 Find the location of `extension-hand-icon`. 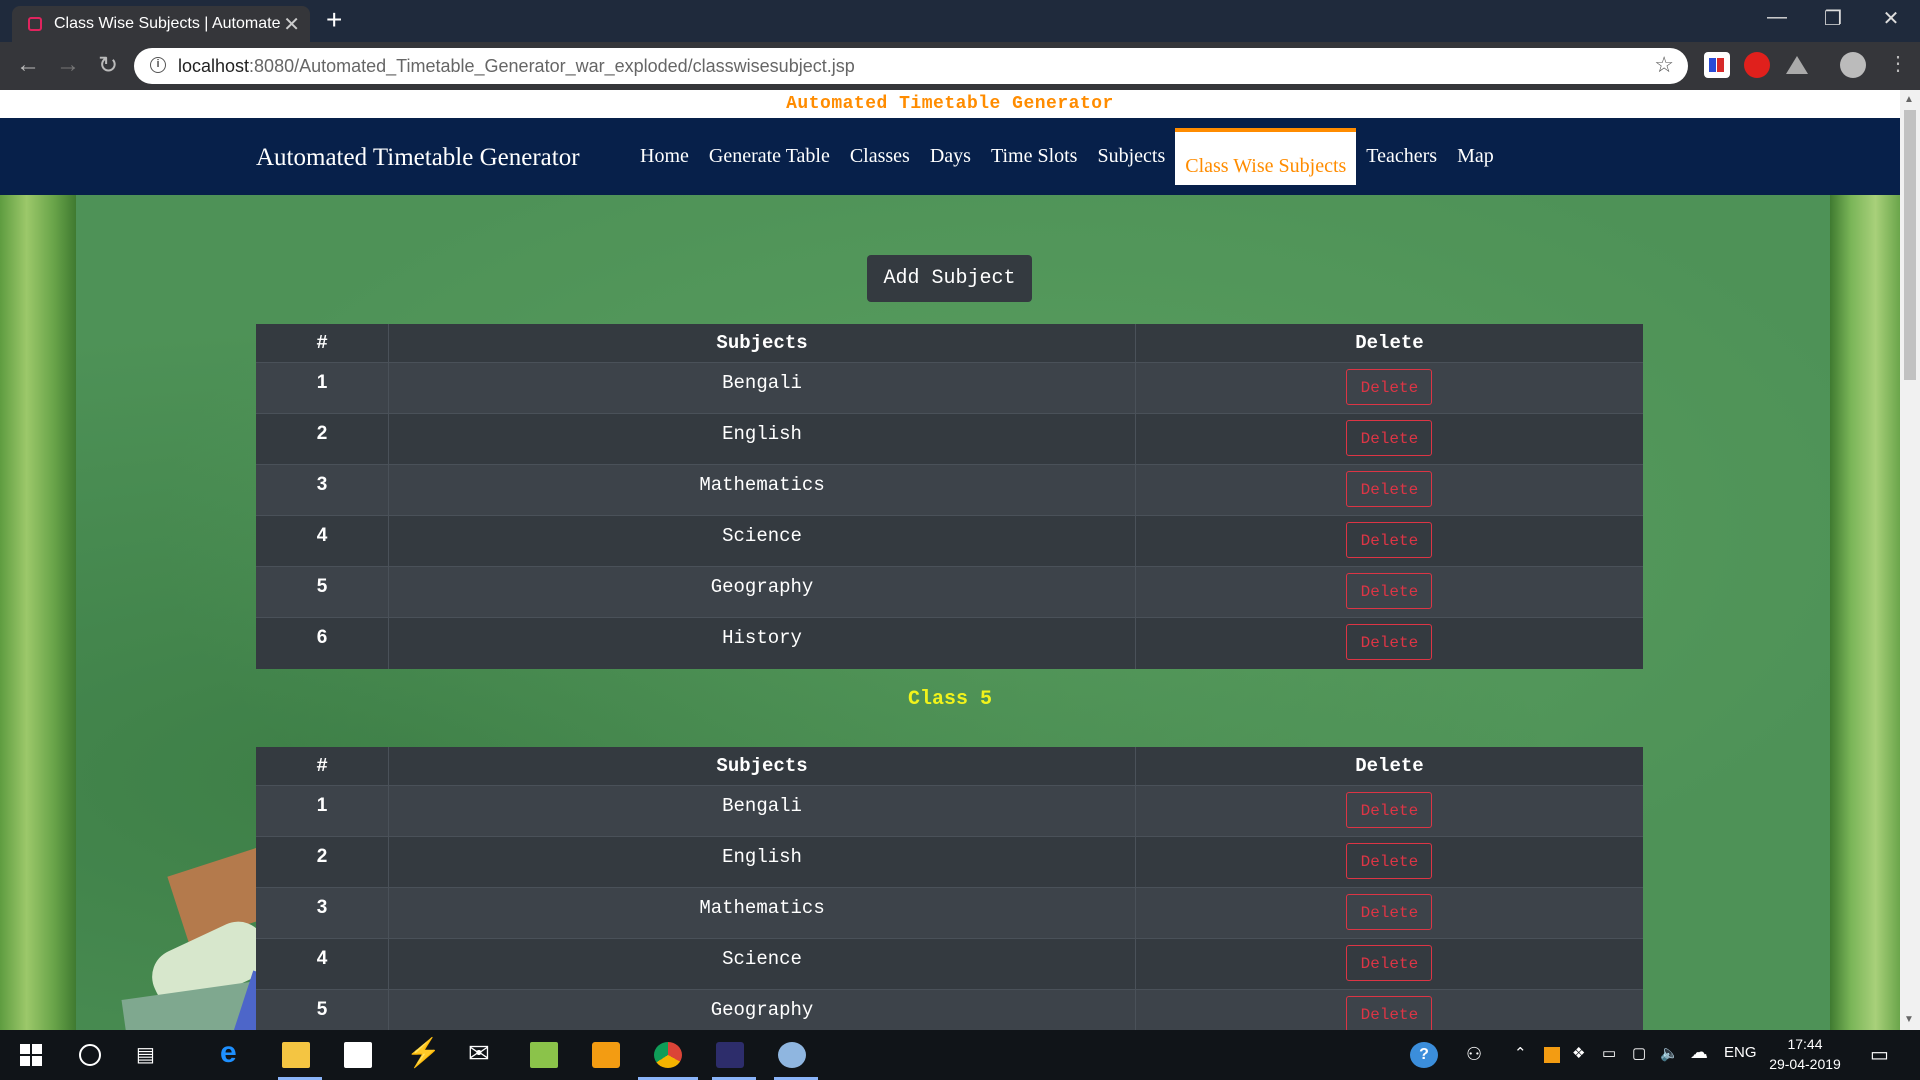

extension-hand-icon is located at coordinates (1757, 65).